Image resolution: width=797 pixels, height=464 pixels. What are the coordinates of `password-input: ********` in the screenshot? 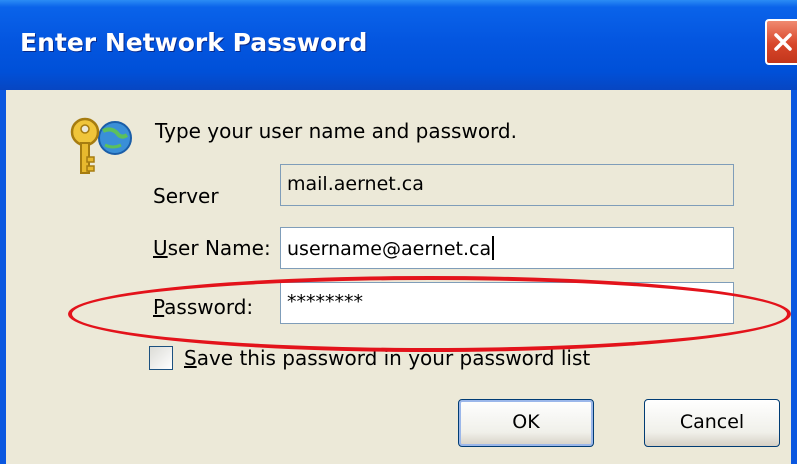 It's located at (507, 303).